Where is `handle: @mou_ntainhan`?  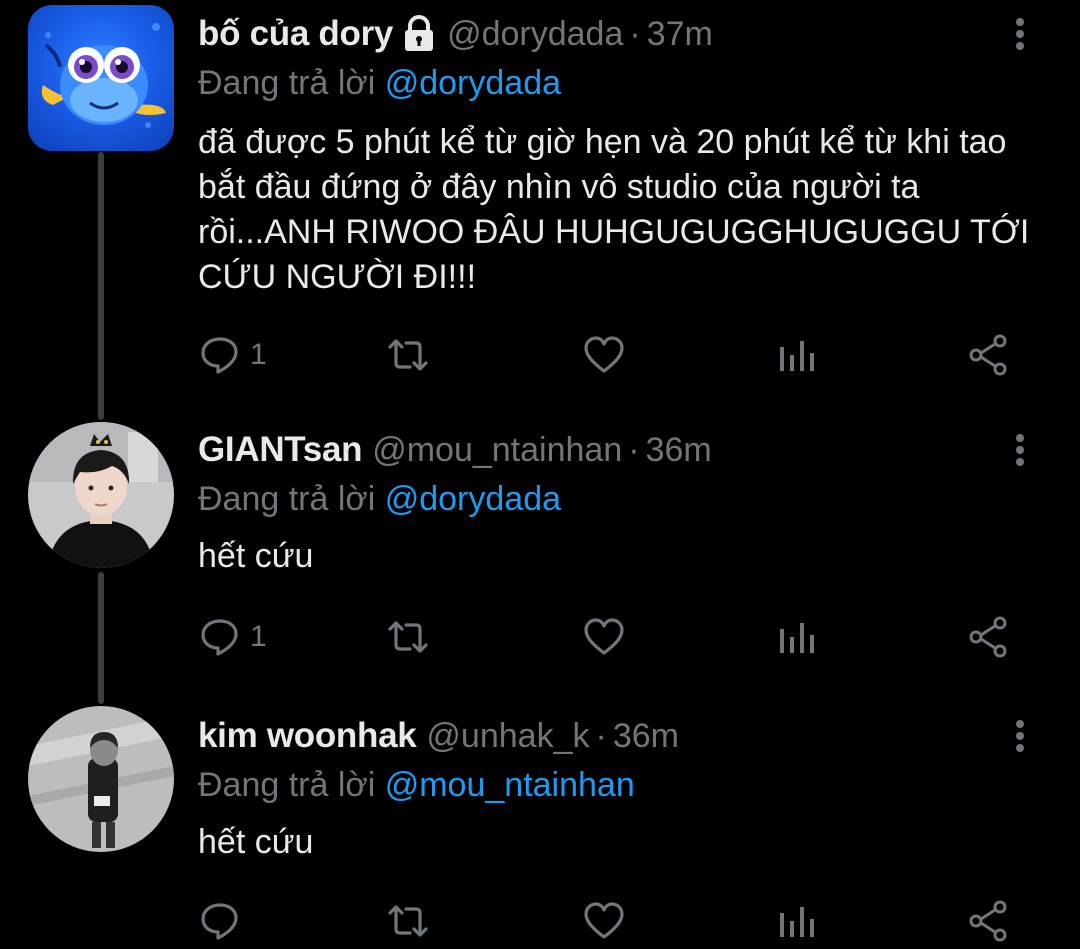
handle: @mou_ntainhan is located at coordinates (497, 450).